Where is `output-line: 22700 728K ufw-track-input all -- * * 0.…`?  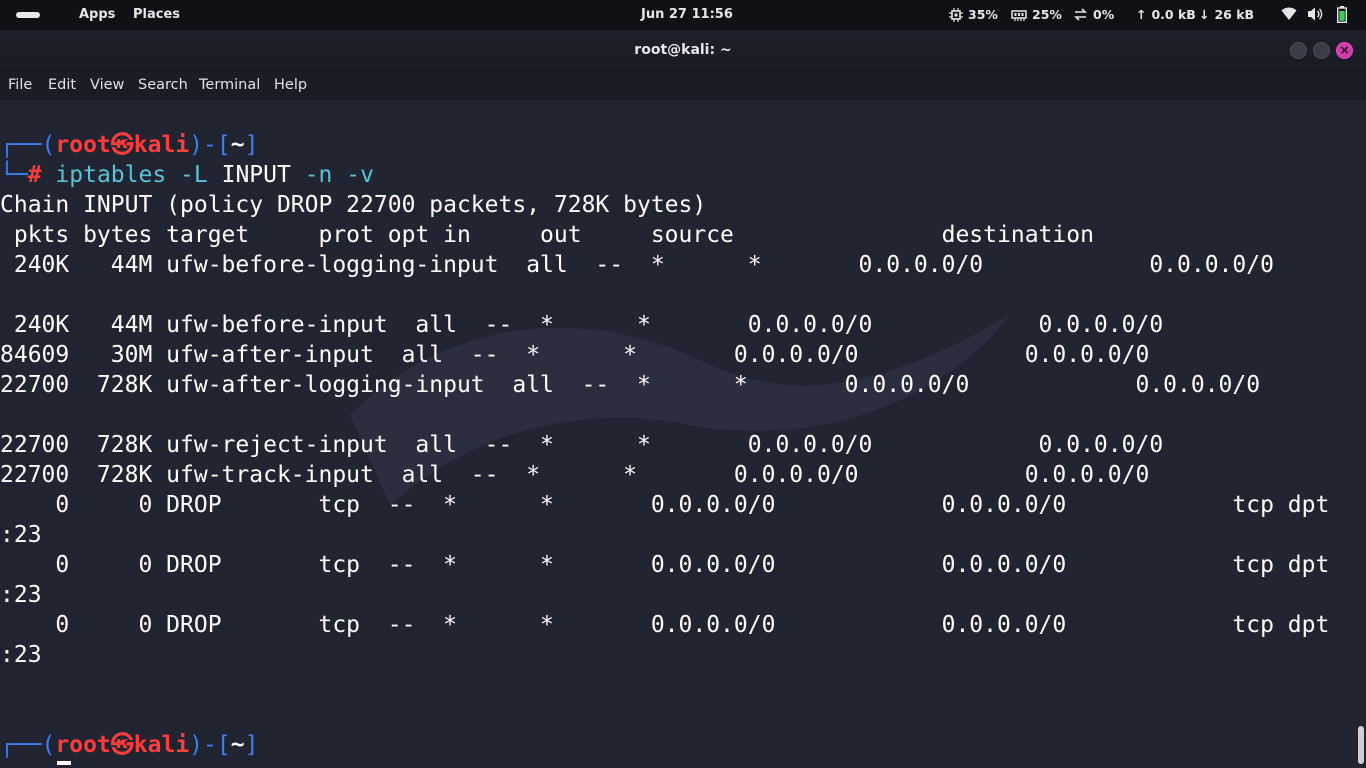
output-line: 22700 728K ufw-track-input all -- * * 0.… is located at coordinates (575, 475).